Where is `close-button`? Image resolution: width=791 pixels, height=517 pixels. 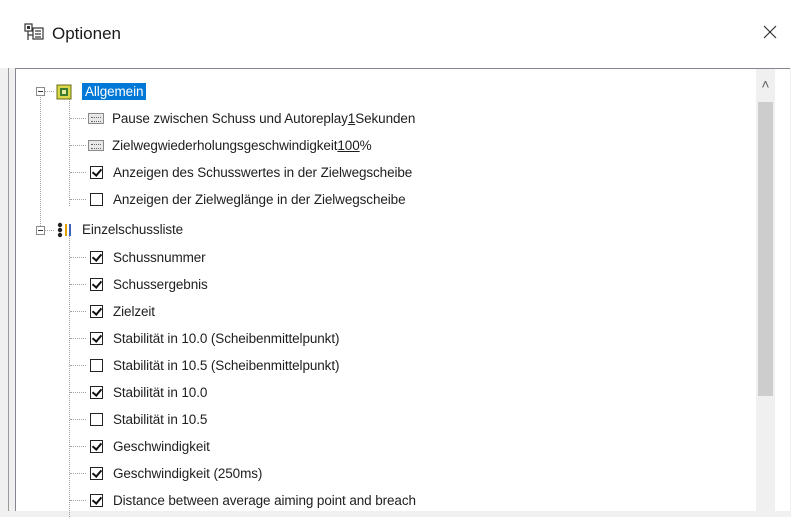
close-button is located at coordinates (770, 32).